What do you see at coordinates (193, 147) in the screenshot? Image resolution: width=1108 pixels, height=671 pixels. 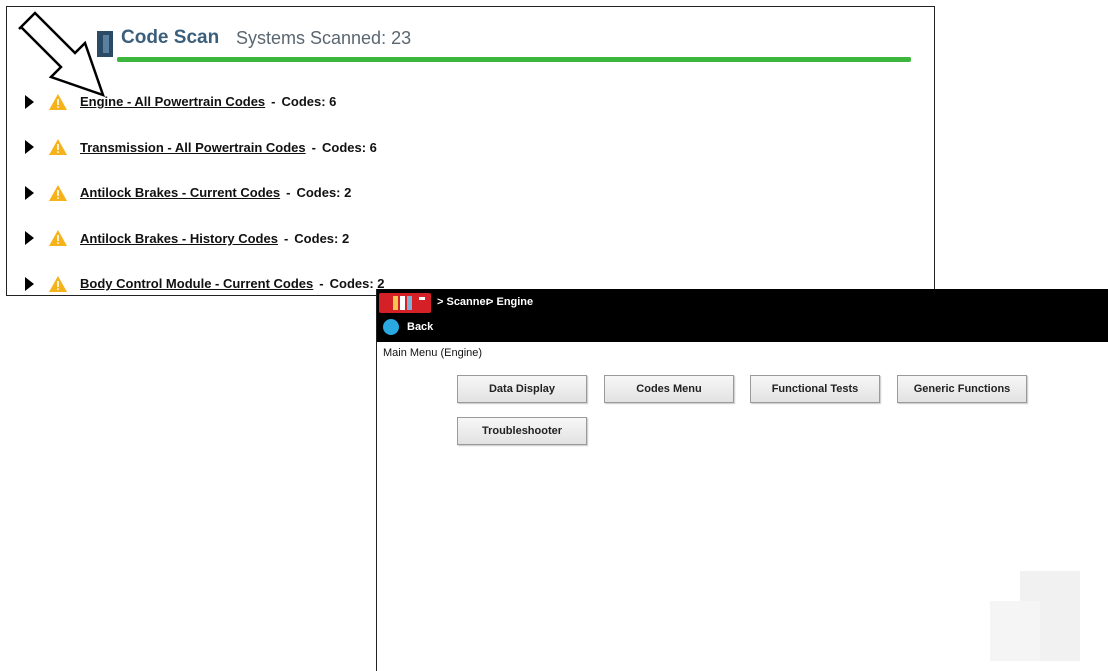 I see `system-link-transmission: Transmission - All Powertrain Codes` at bounding box center [193, 147].